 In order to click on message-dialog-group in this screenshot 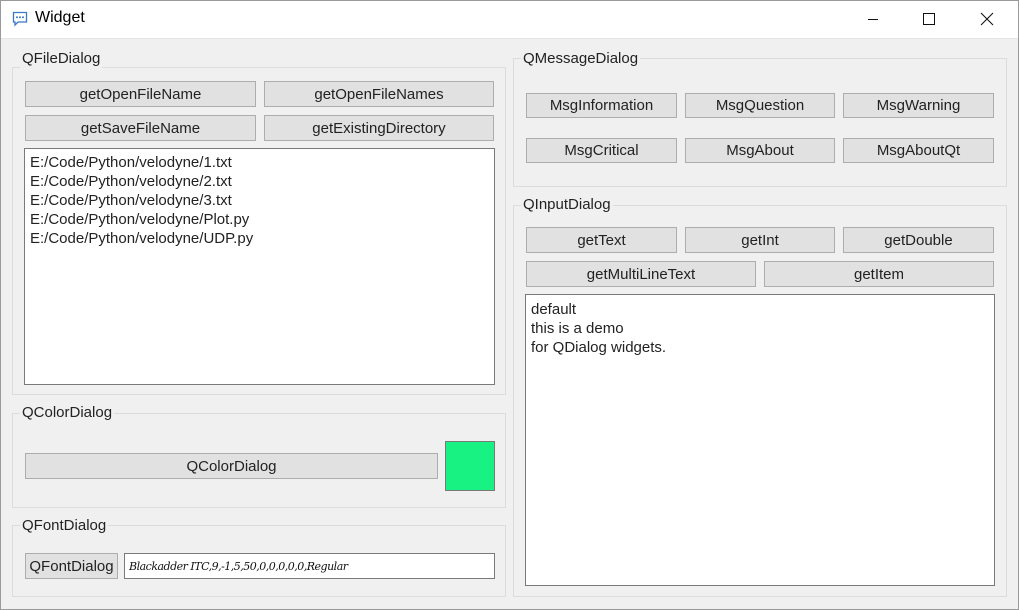, I will do `click(760, 122)`.